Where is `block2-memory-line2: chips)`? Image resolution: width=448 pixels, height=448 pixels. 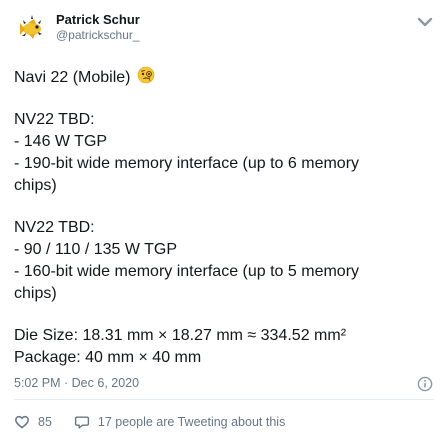 block2-memory-line2: chips) is located at coordinates (35, 293).